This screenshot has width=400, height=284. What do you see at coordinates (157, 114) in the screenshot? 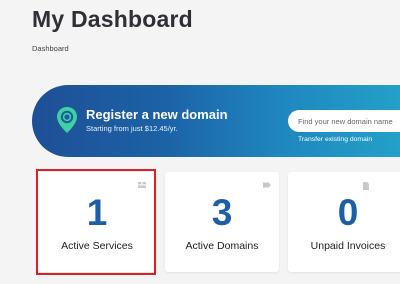
I see `banner-title: Register a new domain` at bounding box center [157, 114].